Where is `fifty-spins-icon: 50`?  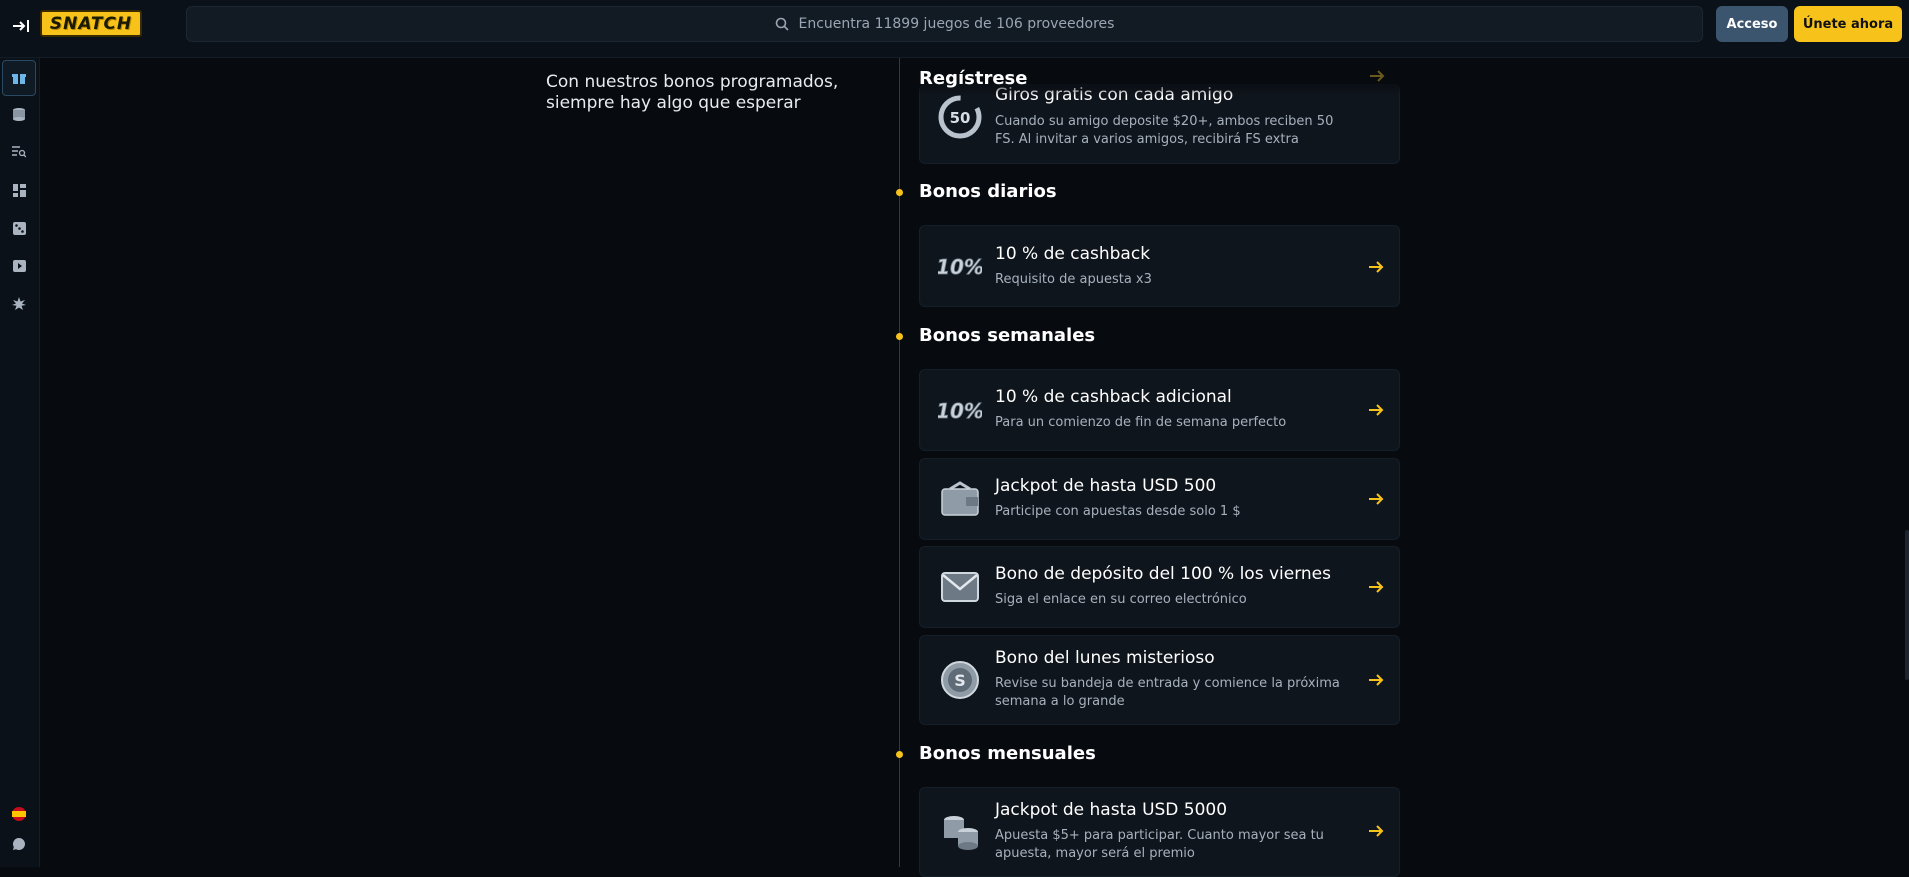 fifty-spins-icon: 50 is located at coordinates (960, 117).